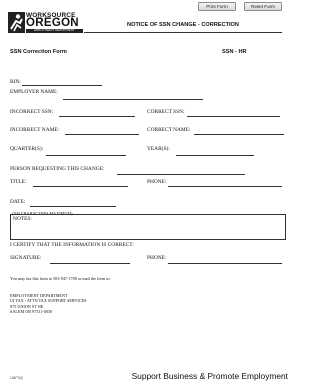  What do you see at coordinates (80, 186) in the screenshot?
I see `title-field` at bounding box center [80, 186].